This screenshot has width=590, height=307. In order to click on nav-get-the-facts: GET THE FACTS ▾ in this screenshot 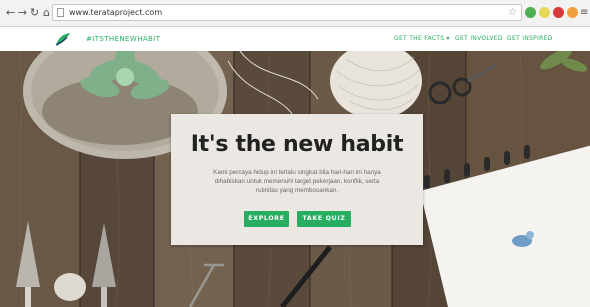, I will do `click(422, 39)`.